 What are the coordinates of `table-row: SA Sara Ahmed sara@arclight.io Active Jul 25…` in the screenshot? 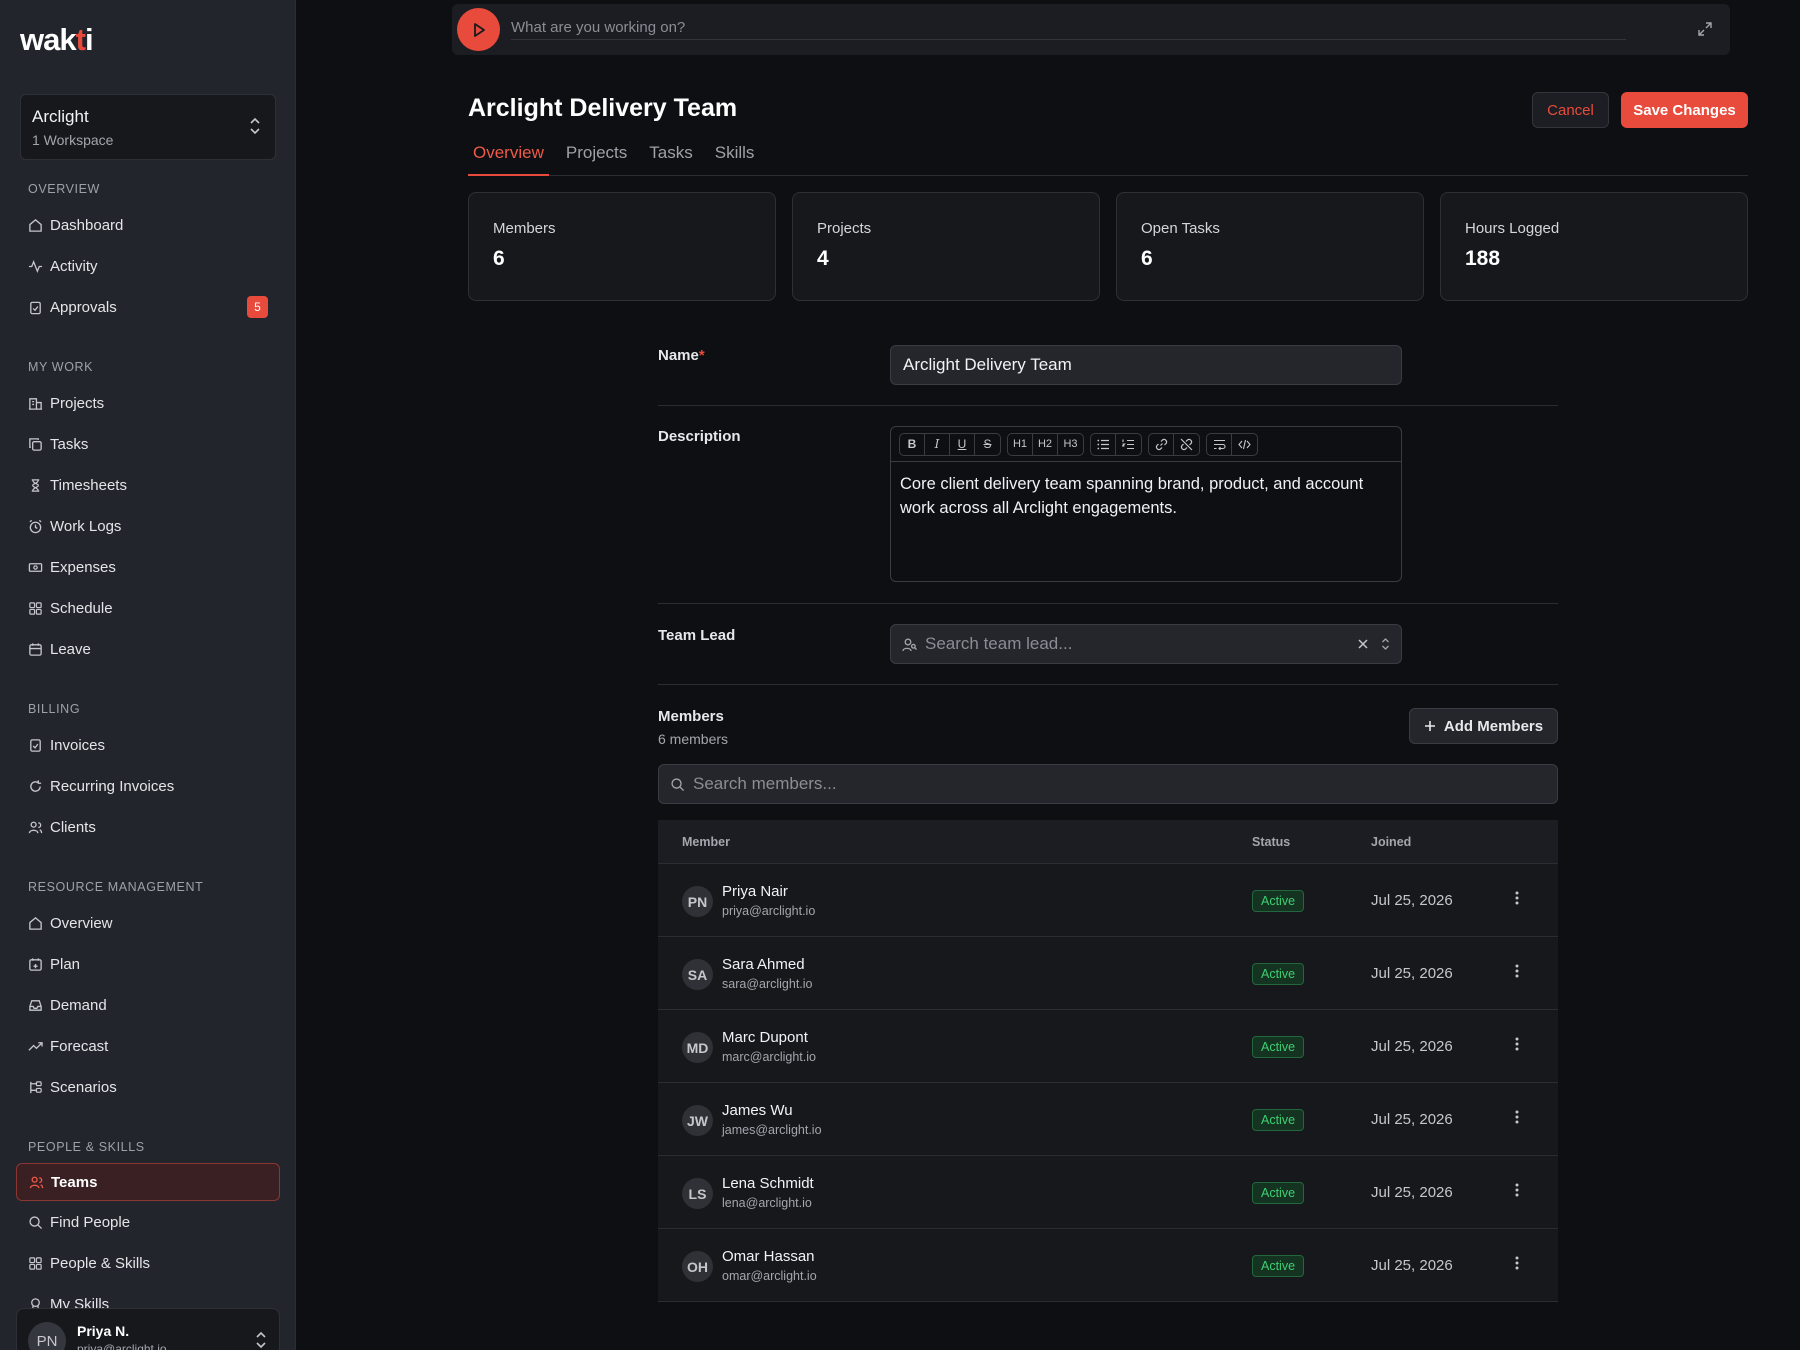 It's located at (1108, 973).